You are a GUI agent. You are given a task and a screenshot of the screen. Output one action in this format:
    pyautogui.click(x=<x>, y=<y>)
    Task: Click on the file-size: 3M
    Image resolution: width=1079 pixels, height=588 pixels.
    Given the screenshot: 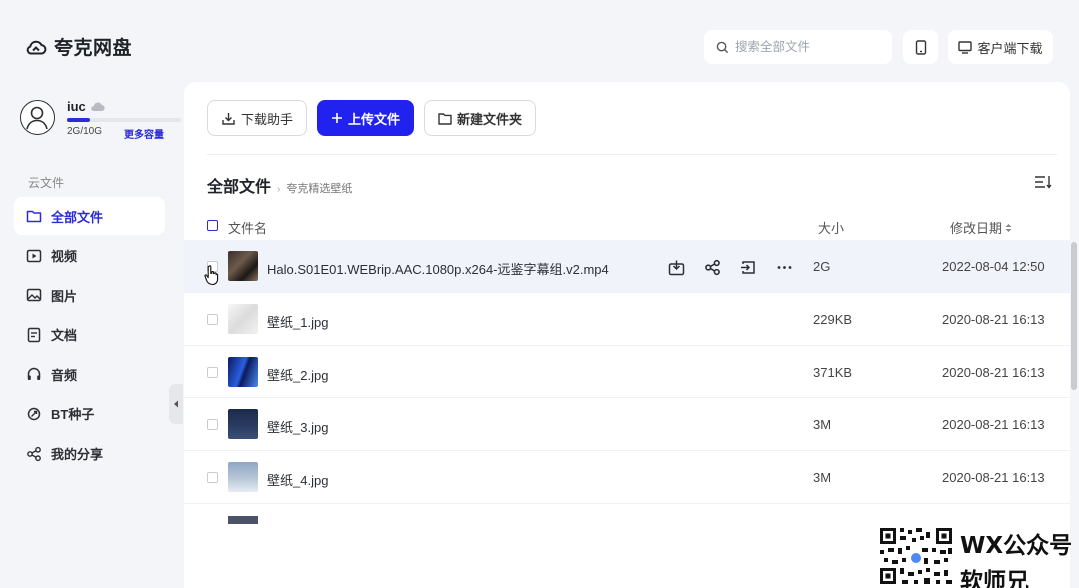 What is the action you would take?
    pyautogui.click(x=822, y=425)
    